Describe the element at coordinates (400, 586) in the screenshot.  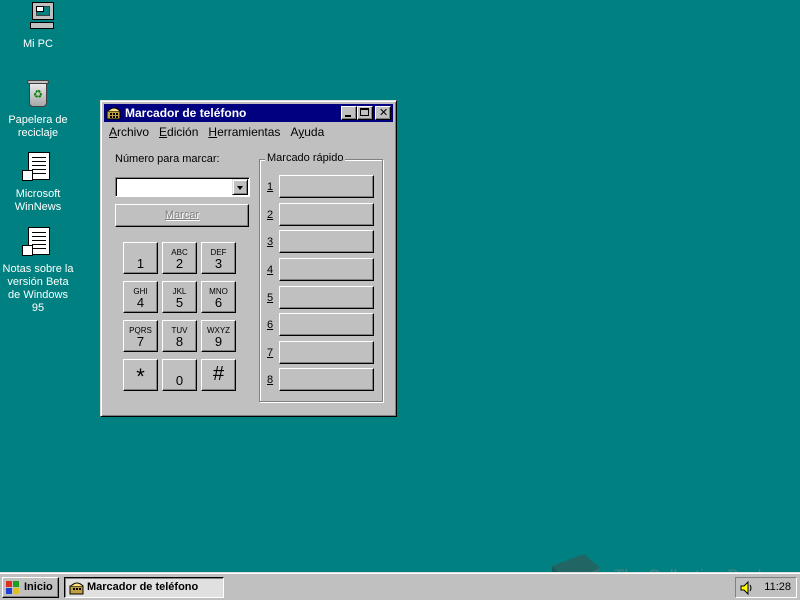
I see `taskbar: Inicio Marcador de teléfono 11:28` at that location.